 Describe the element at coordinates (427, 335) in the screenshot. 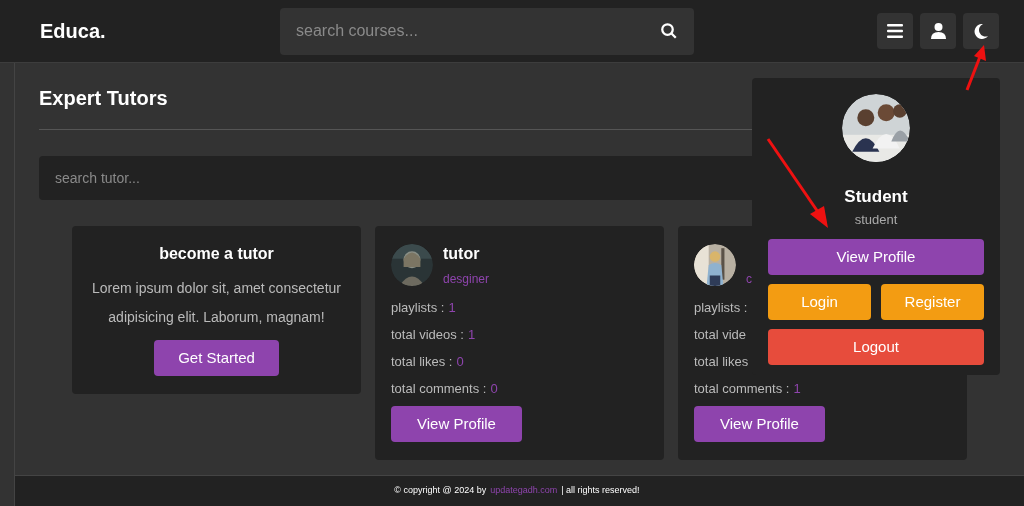

I see `stat-label: total videos :` at that location.